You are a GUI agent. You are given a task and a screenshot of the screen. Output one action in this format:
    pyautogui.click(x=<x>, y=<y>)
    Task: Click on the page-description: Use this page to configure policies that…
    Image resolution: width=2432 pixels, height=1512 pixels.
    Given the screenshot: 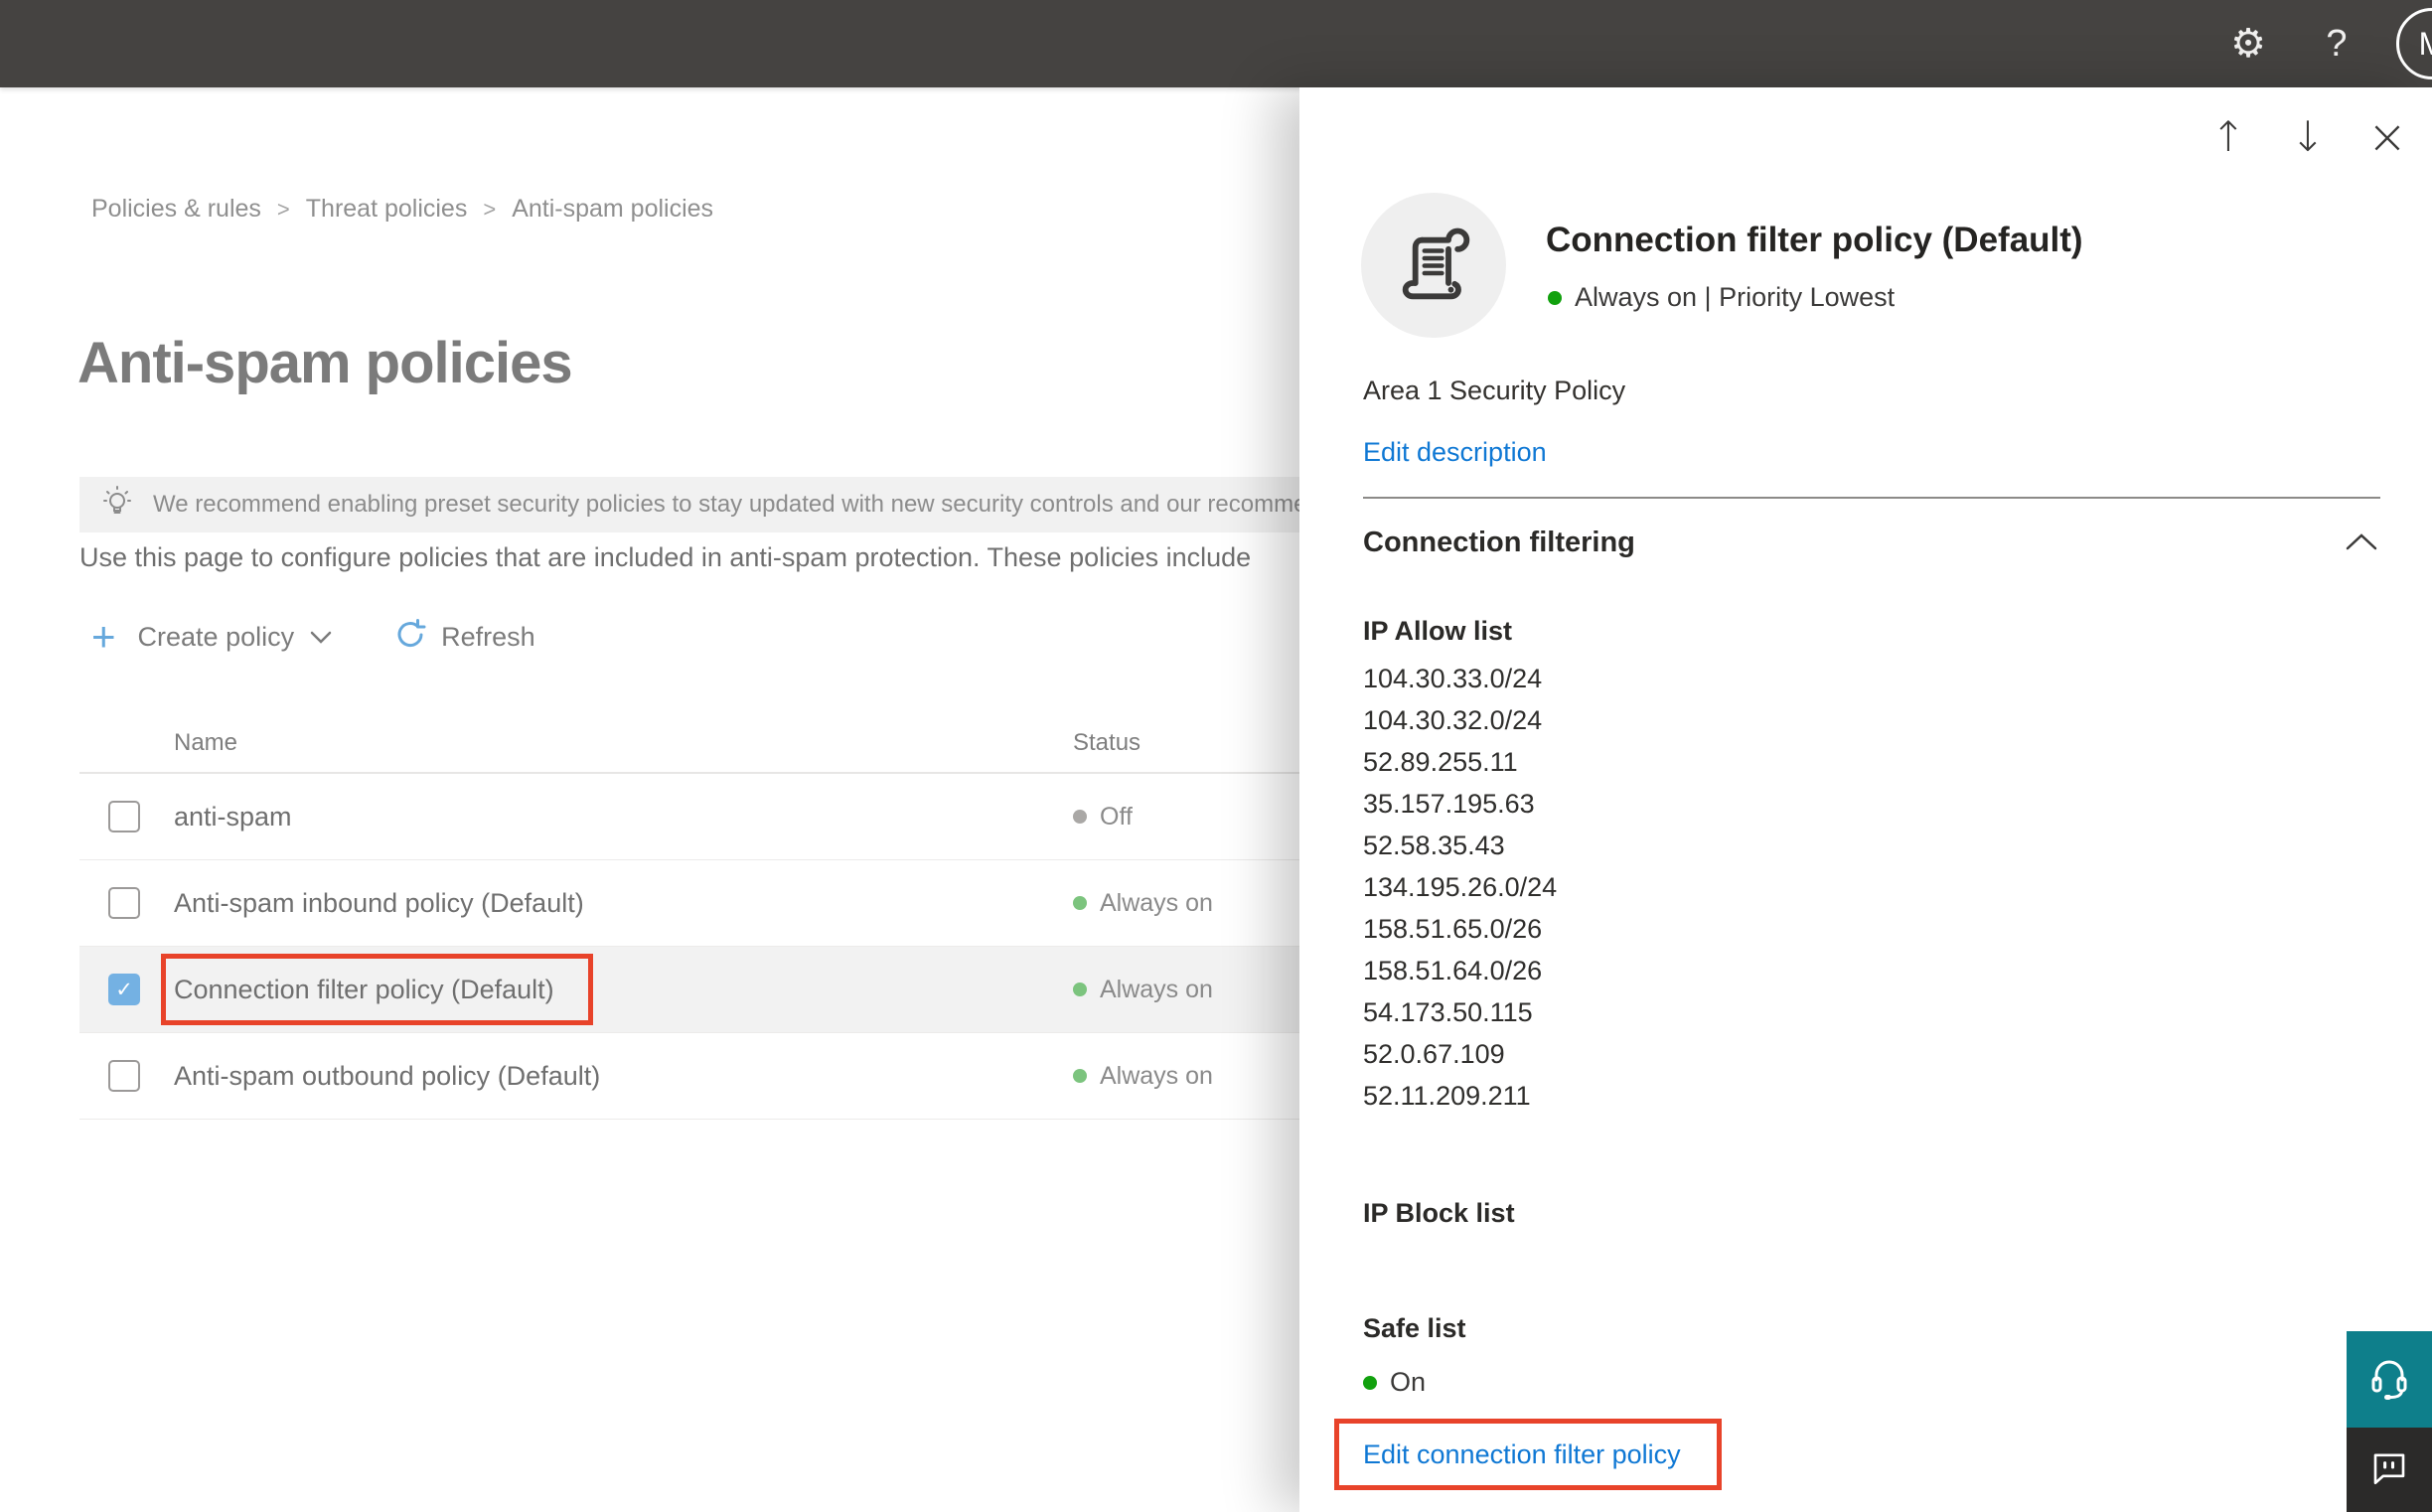 What is the action you would take?
    pyautogui.click(x=665, y=557)
    